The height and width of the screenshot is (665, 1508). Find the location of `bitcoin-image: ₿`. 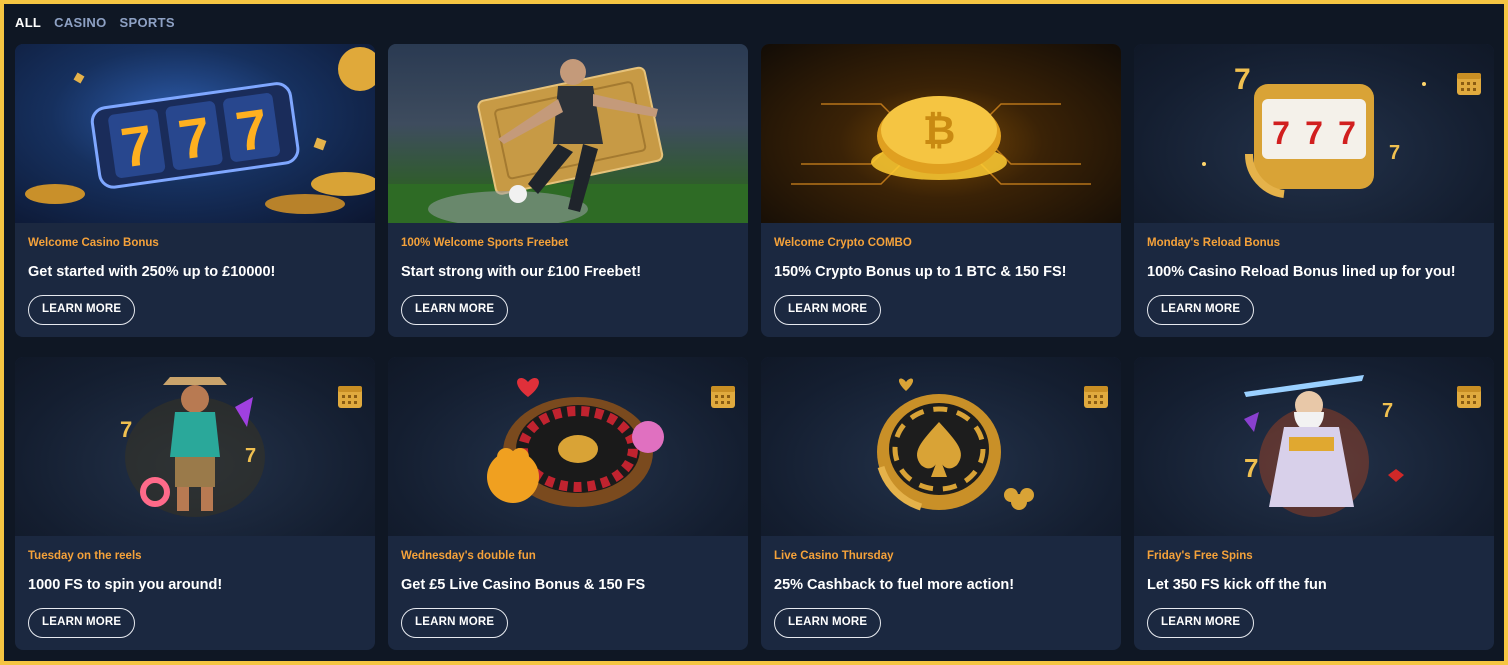

bitcoin-image: ₿ is located at coordinates (941, 133).